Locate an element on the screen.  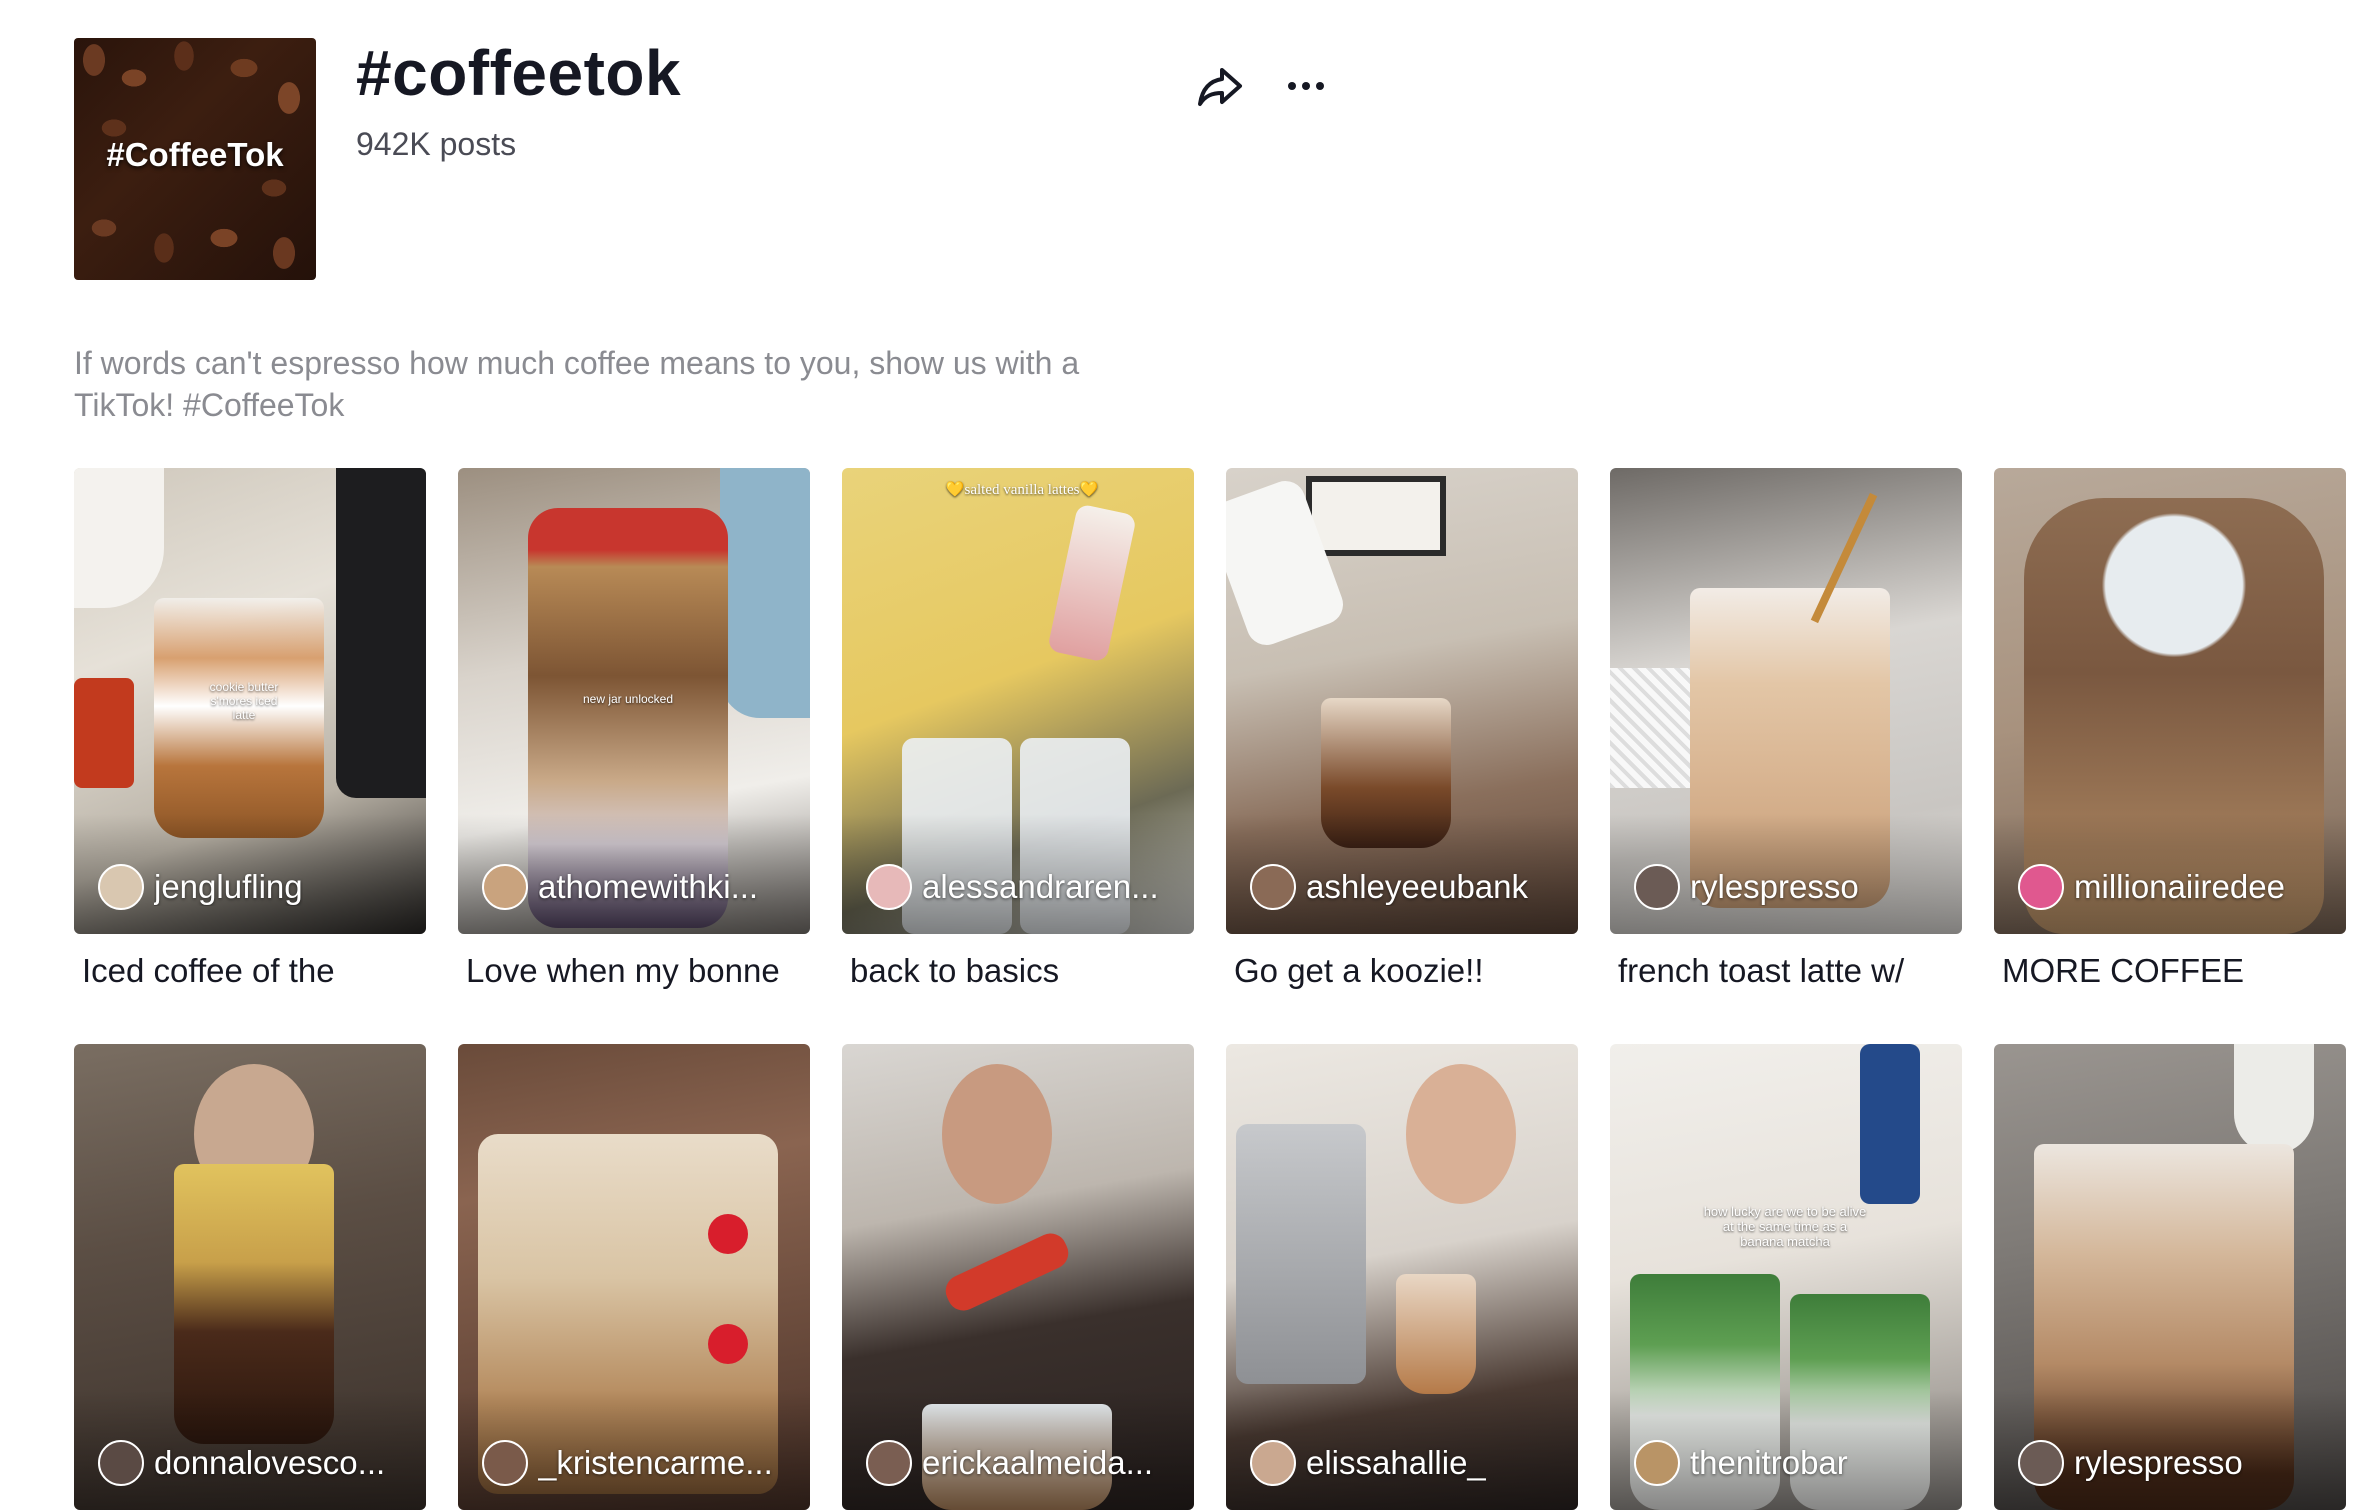
hashtag-cover-image: #CoffeeTok is located at coordinates (195, 159).